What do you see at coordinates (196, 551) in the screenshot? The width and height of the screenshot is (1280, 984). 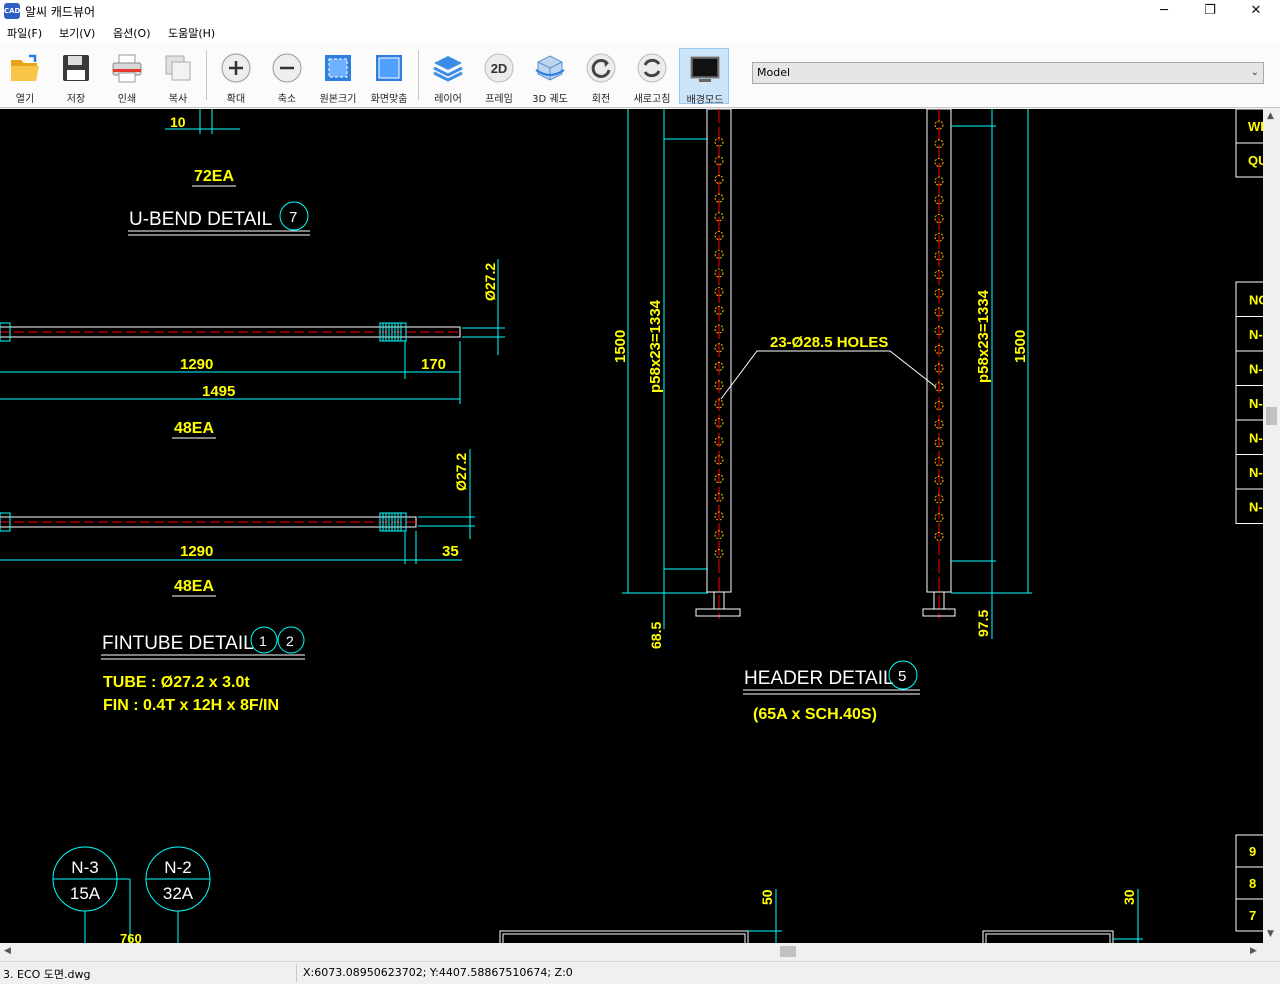 I see `dim-1290-b: 1290` at bounding box center [196, 551].